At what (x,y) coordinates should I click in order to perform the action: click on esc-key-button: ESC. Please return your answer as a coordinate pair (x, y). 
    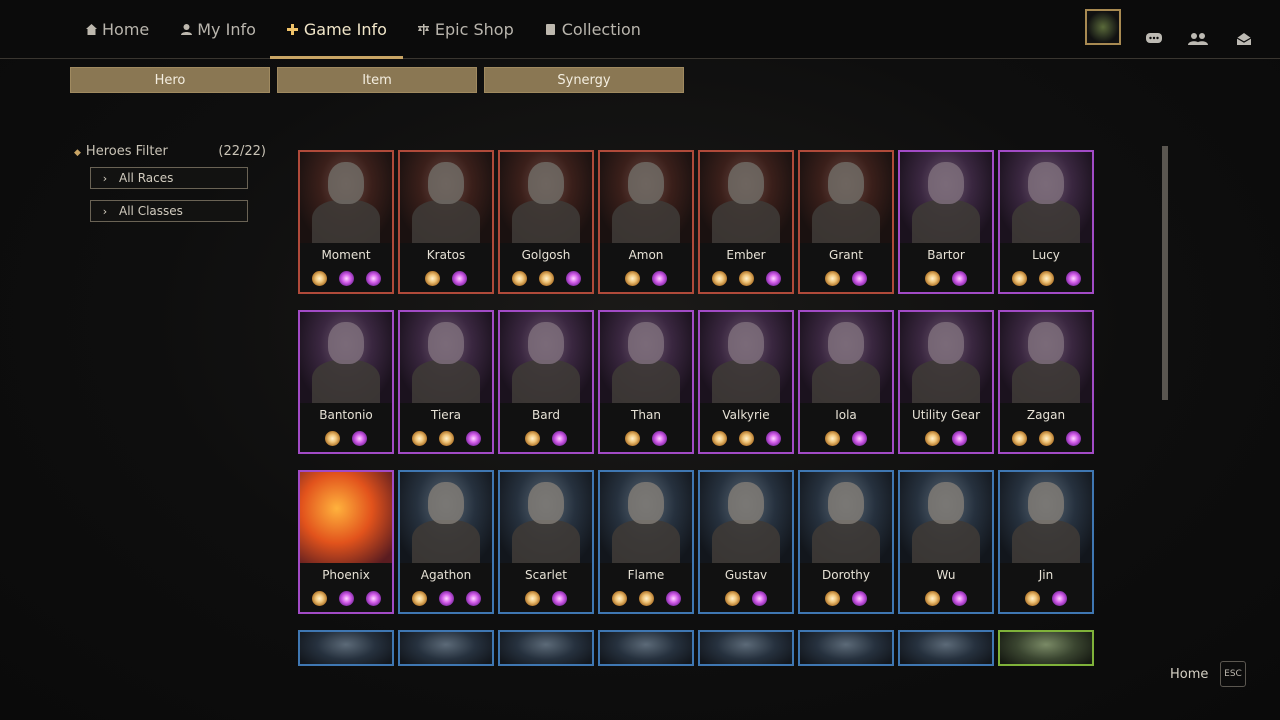
    Looking at the image, I should click on (1233, 674).